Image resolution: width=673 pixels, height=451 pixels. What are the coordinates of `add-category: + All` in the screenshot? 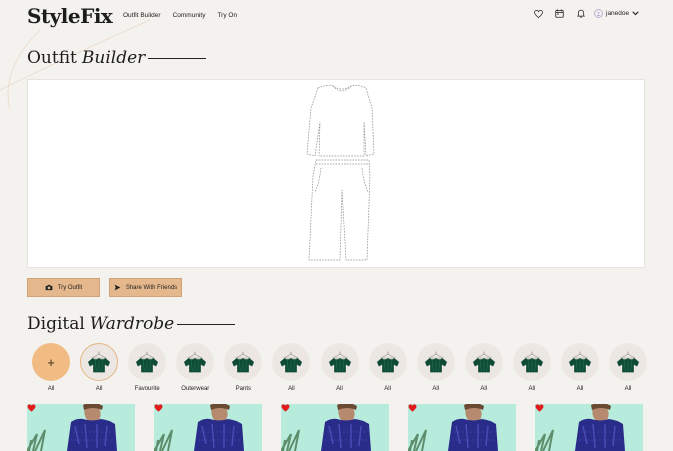 It's located at (51, 367).